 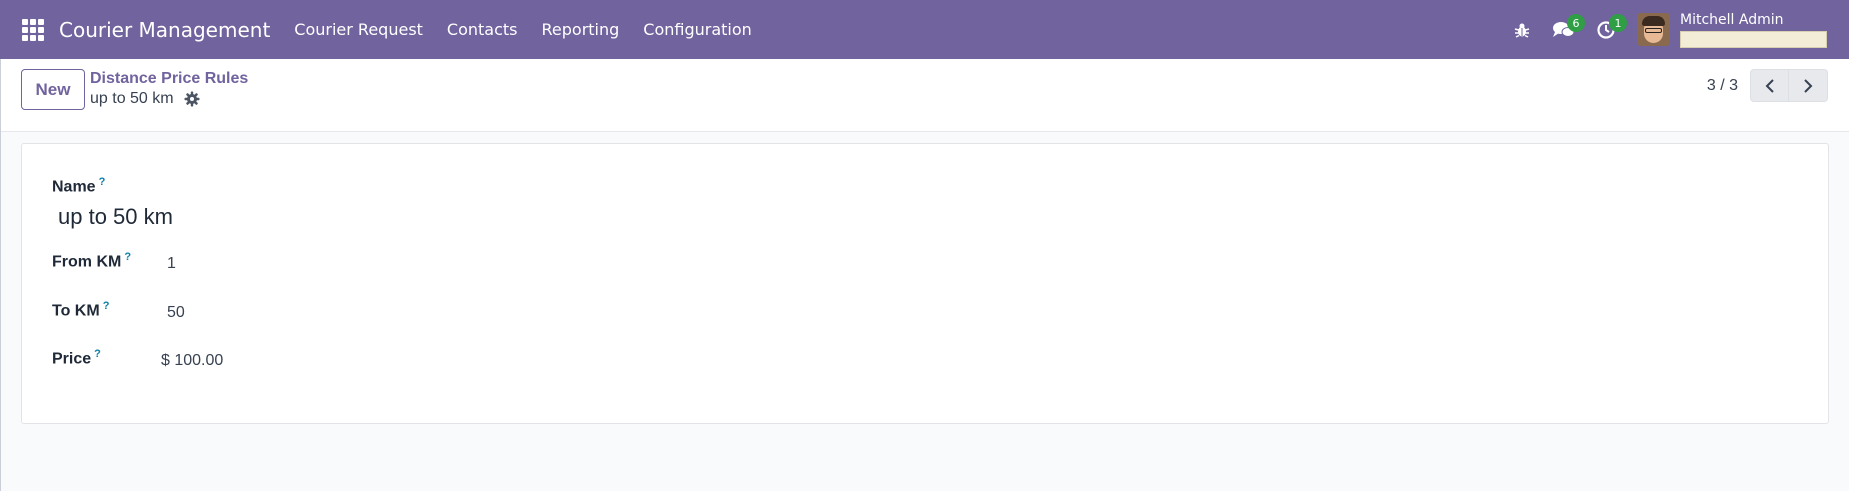 What do you see at coordinates (1618, 23) in the screenshot?
I see `activities-count-badge: 1` at bounding box center [1618, 23].